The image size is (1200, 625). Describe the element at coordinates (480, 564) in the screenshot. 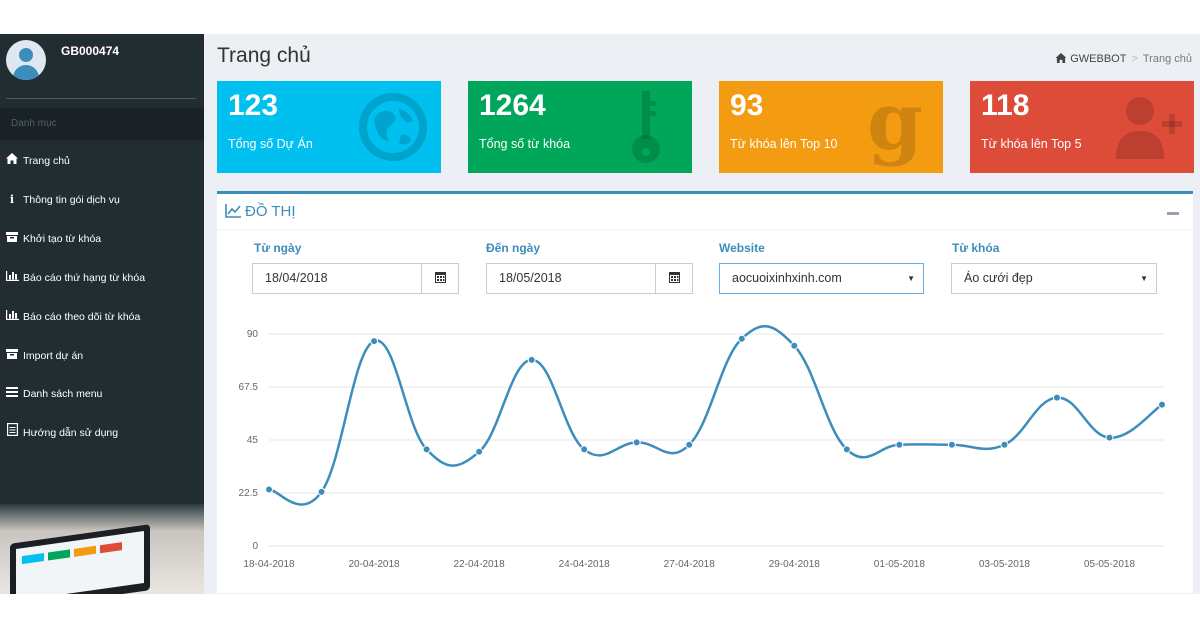

I see `x-tick-label: 22-04-2018` at that location.